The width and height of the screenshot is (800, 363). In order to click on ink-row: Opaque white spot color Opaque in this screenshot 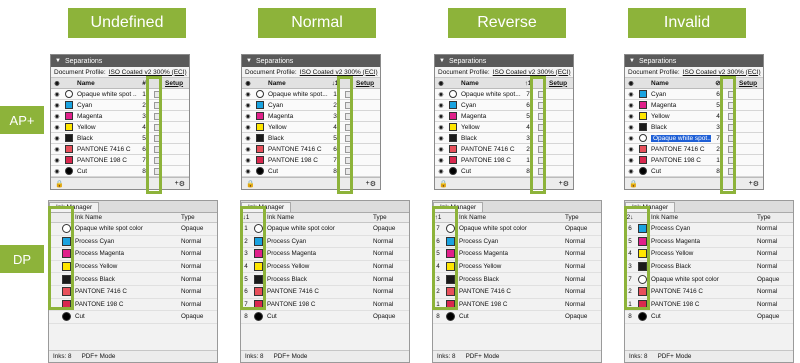, I will do `click(133, 229)`.